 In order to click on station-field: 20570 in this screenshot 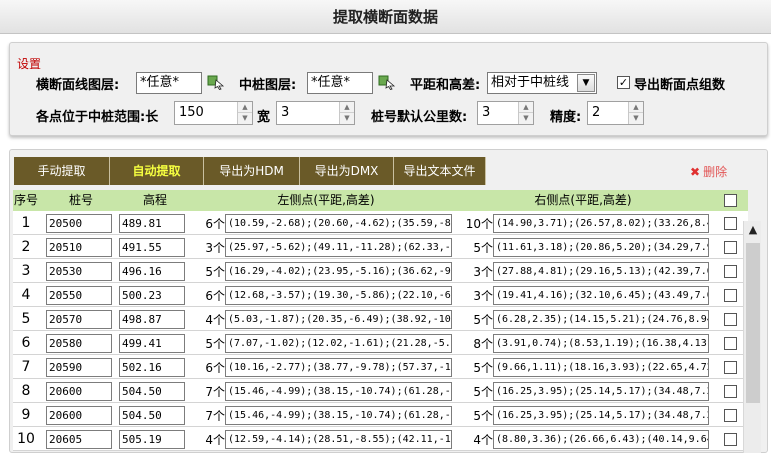, I will do `click(79, 319)`.